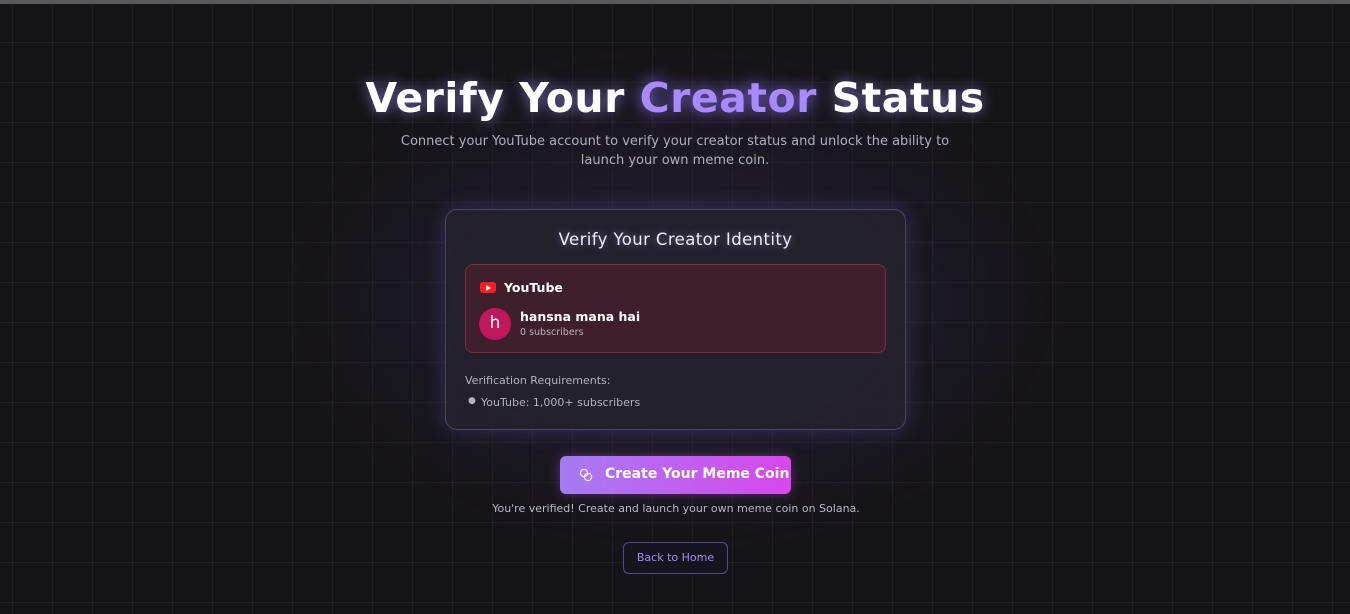 Image resolution: width=1350 pixels, height=614 pixels. I want to click on card-title: Verify Your Creator Identity, so click(675, 239).